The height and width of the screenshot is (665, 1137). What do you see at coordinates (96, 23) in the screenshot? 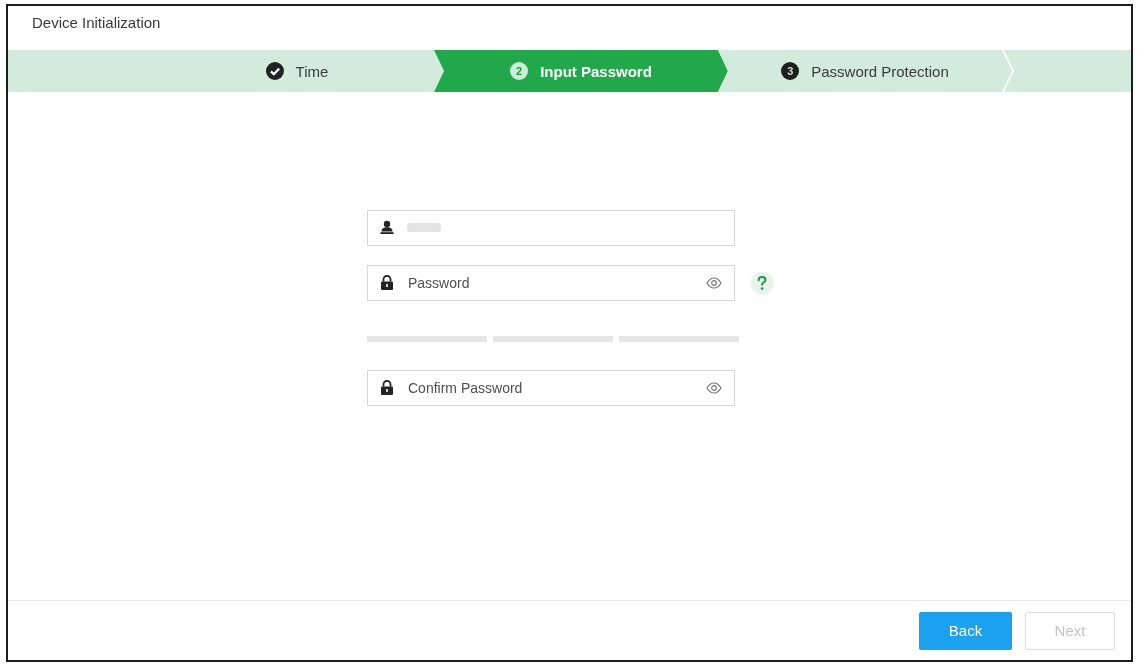
I see `dialog-title: Device Initialization` at bounding box center [96, 23].